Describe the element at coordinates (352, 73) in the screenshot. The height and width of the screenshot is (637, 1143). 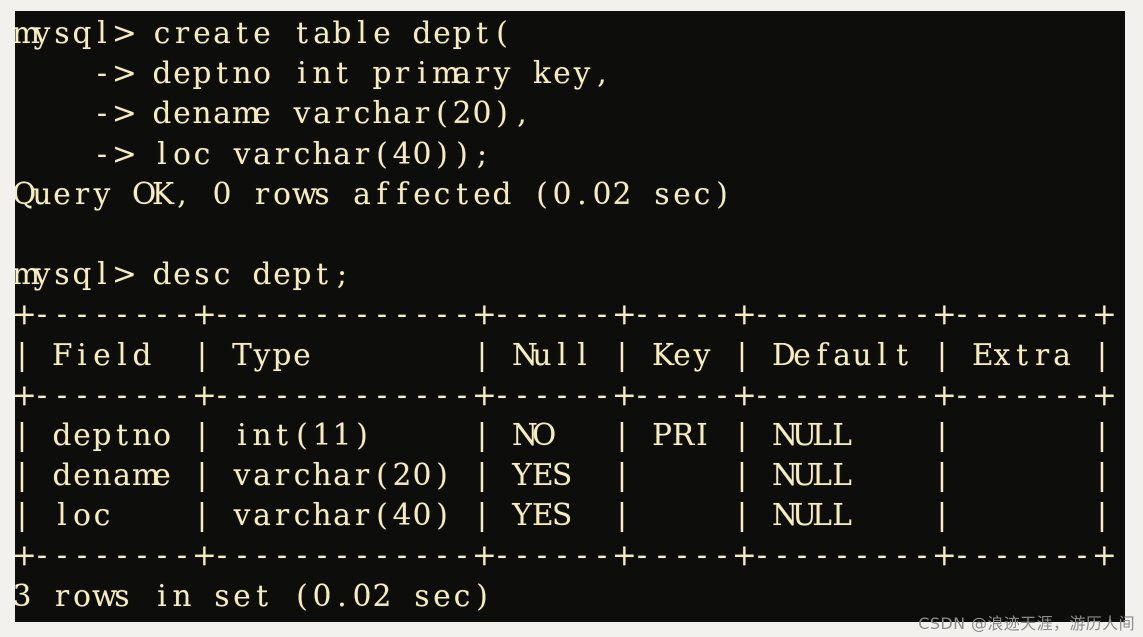
I see `console-line: - > dep t no int p r i ma r y key,` at that location.